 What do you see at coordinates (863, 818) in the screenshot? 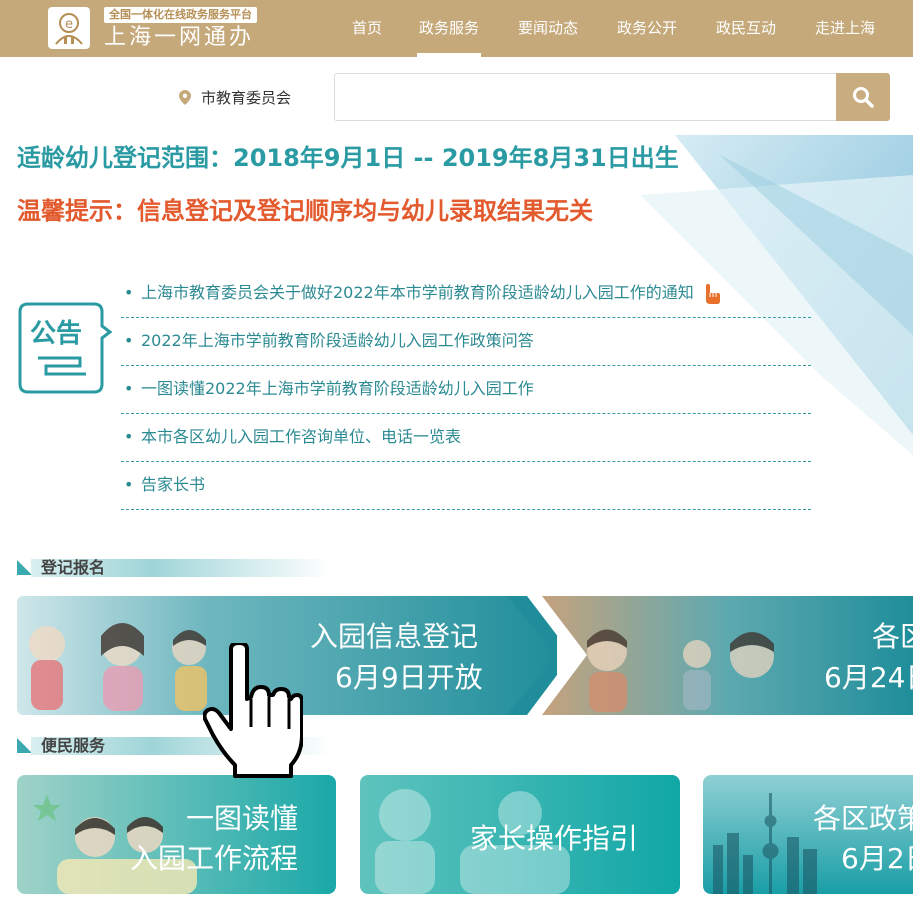
I see `service-card-district-line1: 各区政策` at bounding box center [863, 818].